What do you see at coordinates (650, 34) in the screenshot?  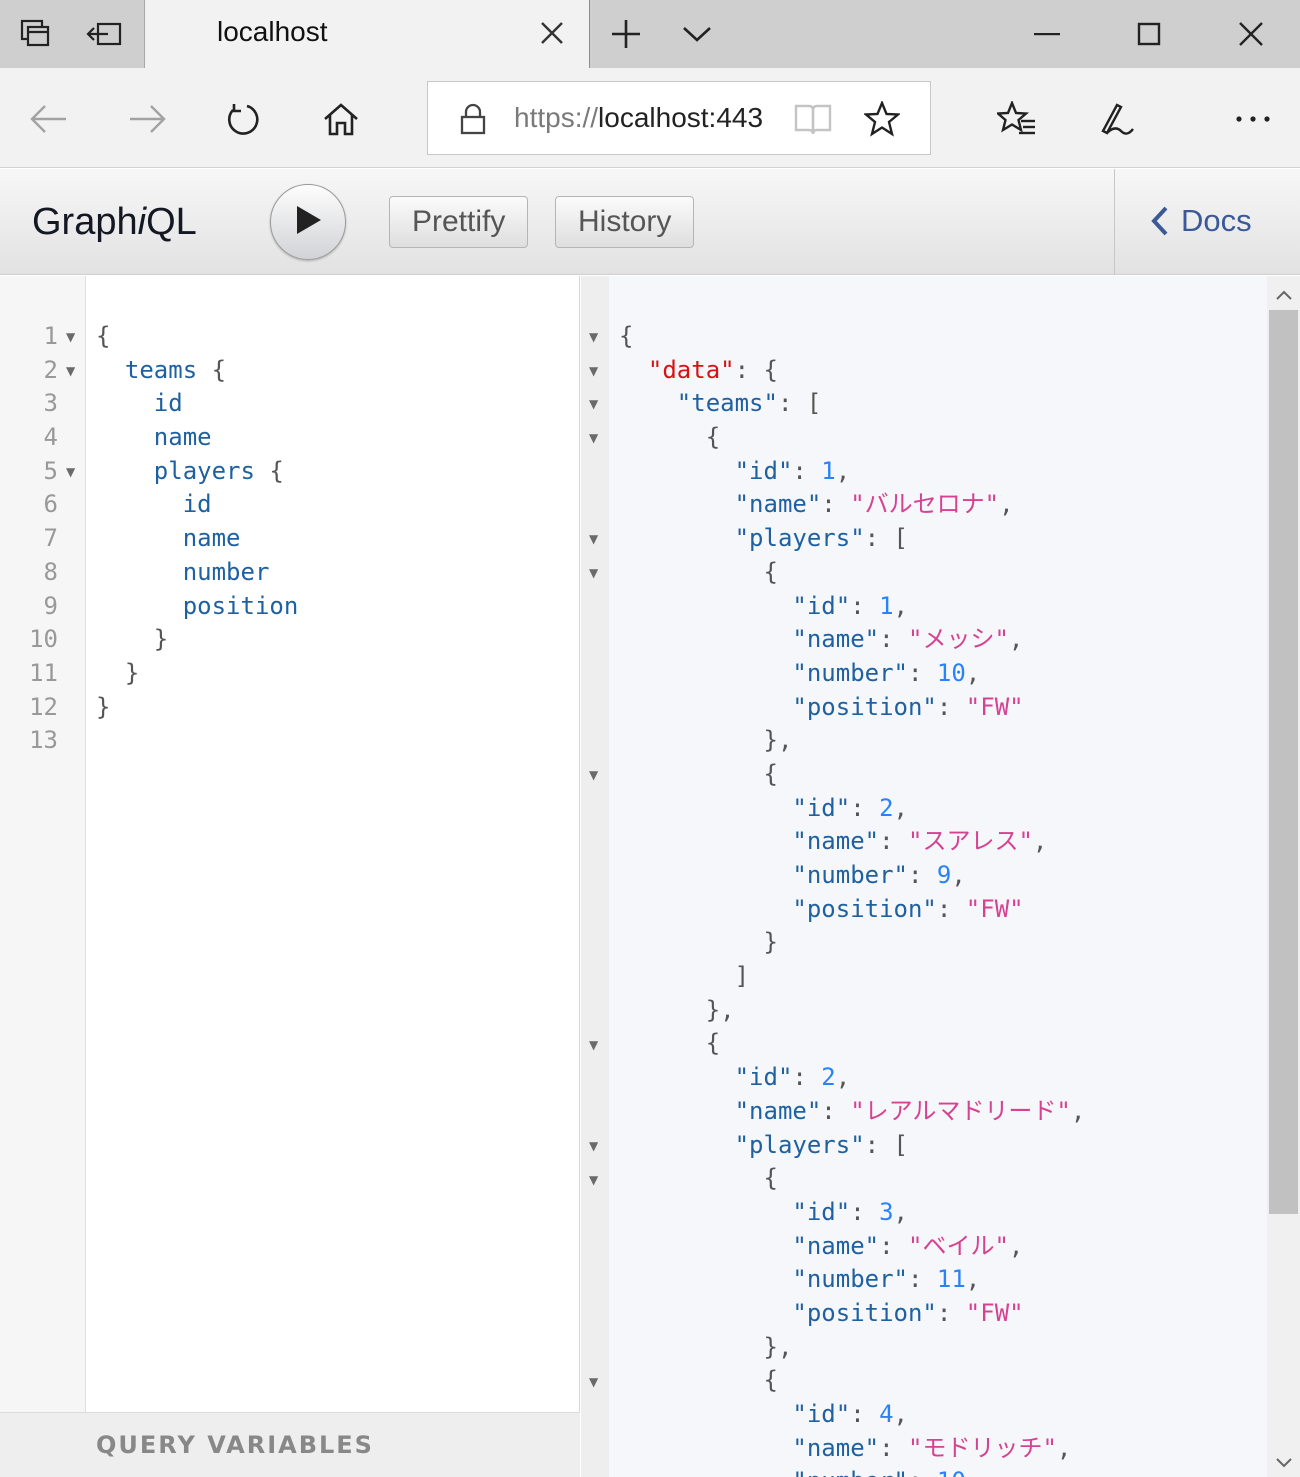 I see `browser-tab-strip: localhost` at bounding box center [650, 34].